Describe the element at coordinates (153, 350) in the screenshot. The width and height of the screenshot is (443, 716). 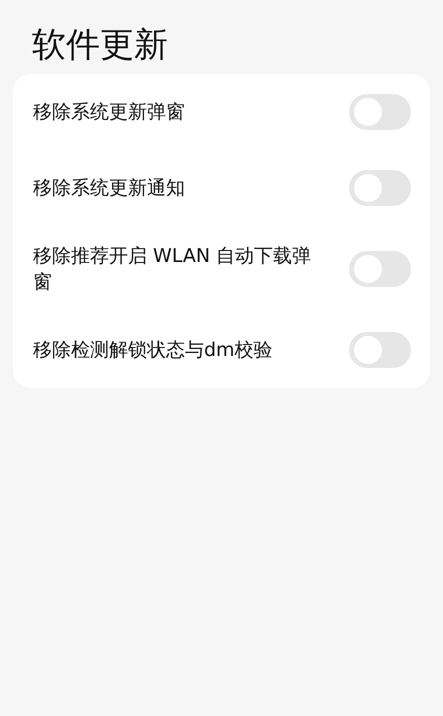
I see `setting-label: 移除检测解锁状态与dm校验` at that location.